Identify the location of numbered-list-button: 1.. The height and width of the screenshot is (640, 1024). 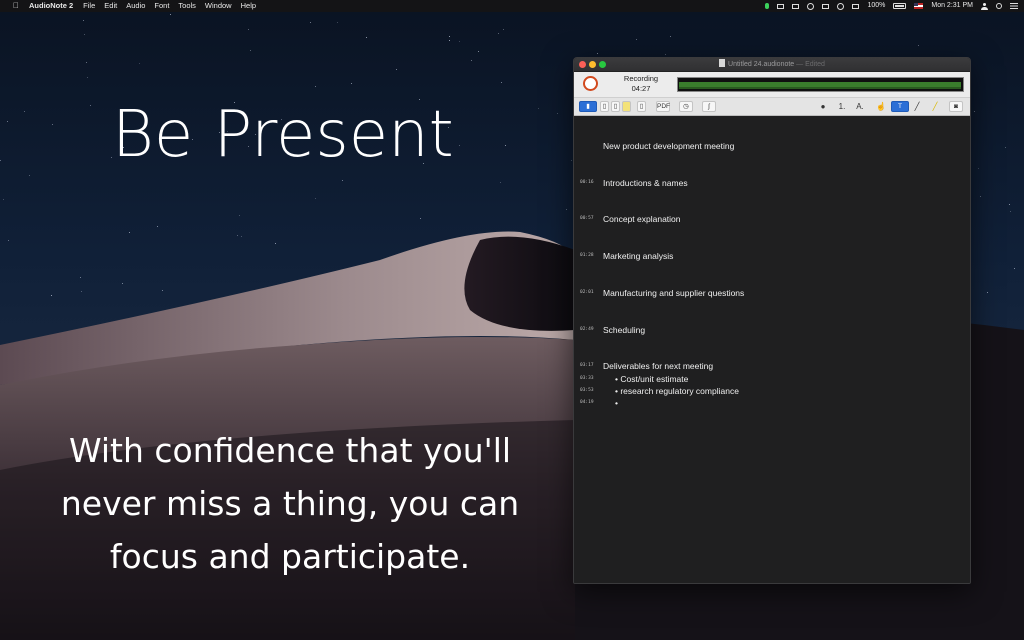
(842, 106).